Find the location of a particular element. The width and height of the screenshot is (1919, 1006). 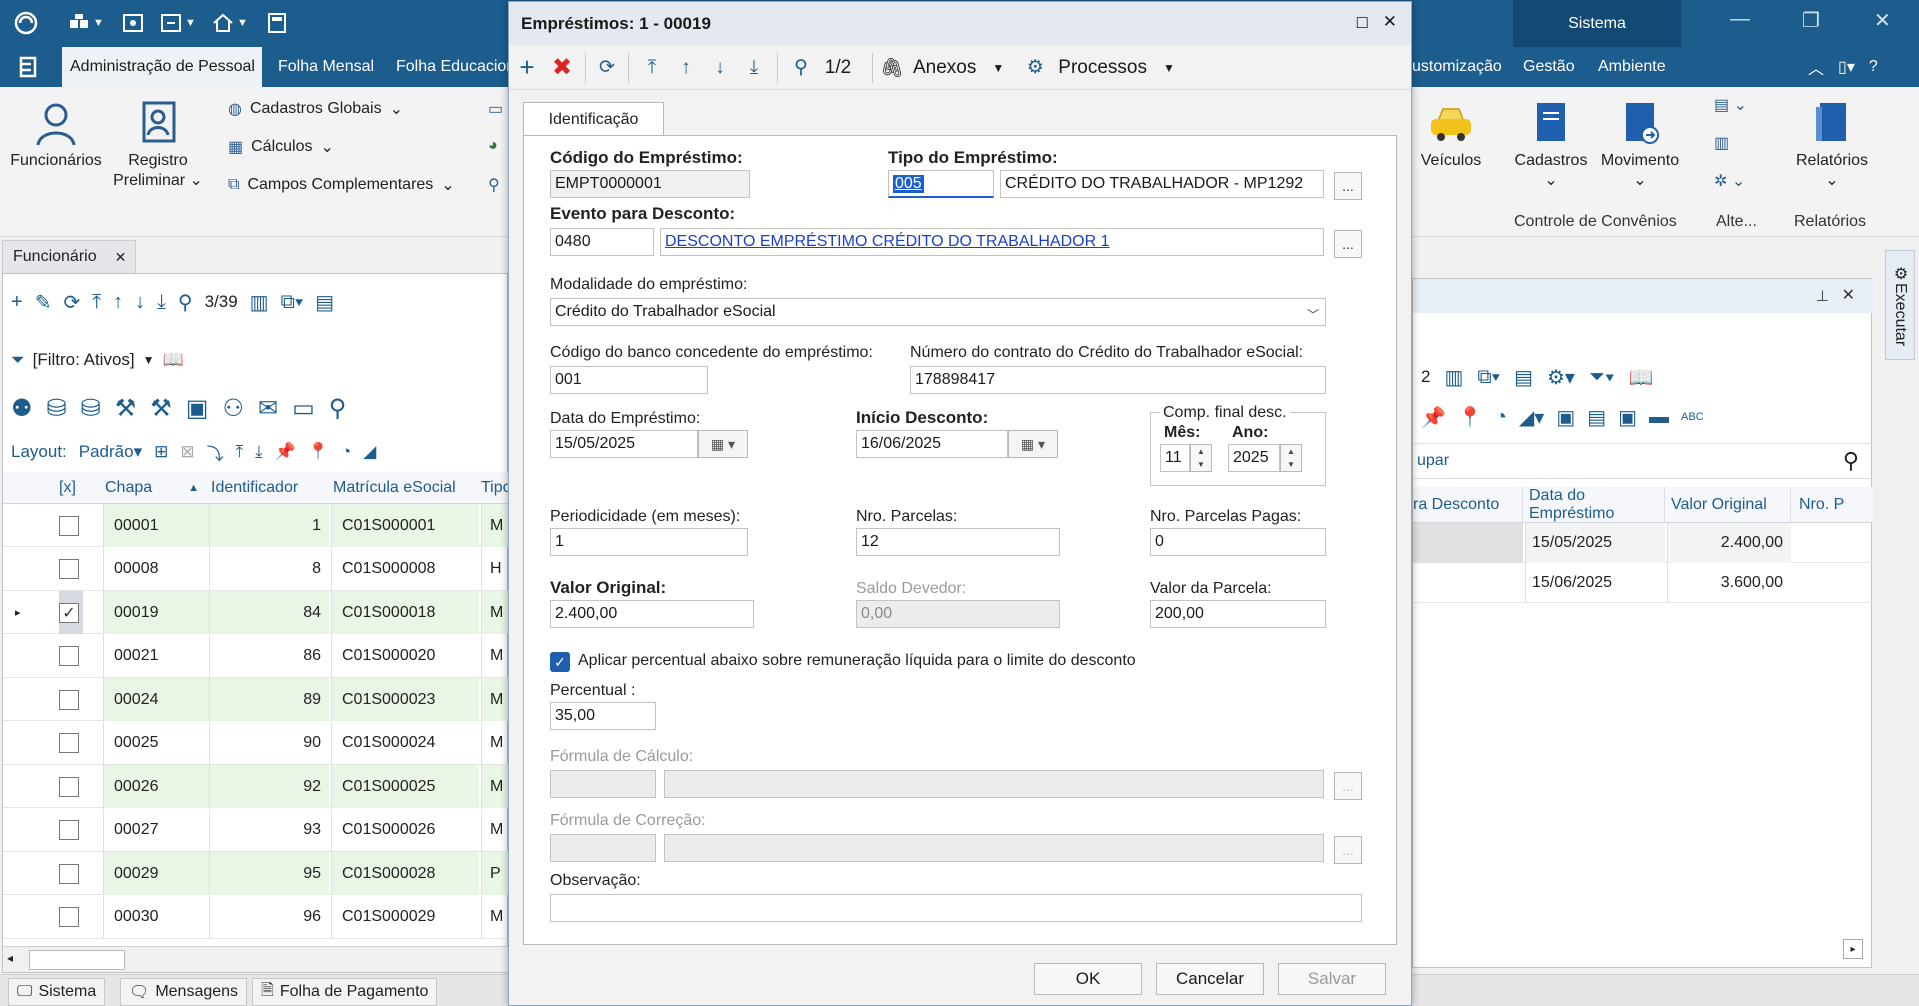

shapes-icon: ◔ is located at coordinates (346, 452).